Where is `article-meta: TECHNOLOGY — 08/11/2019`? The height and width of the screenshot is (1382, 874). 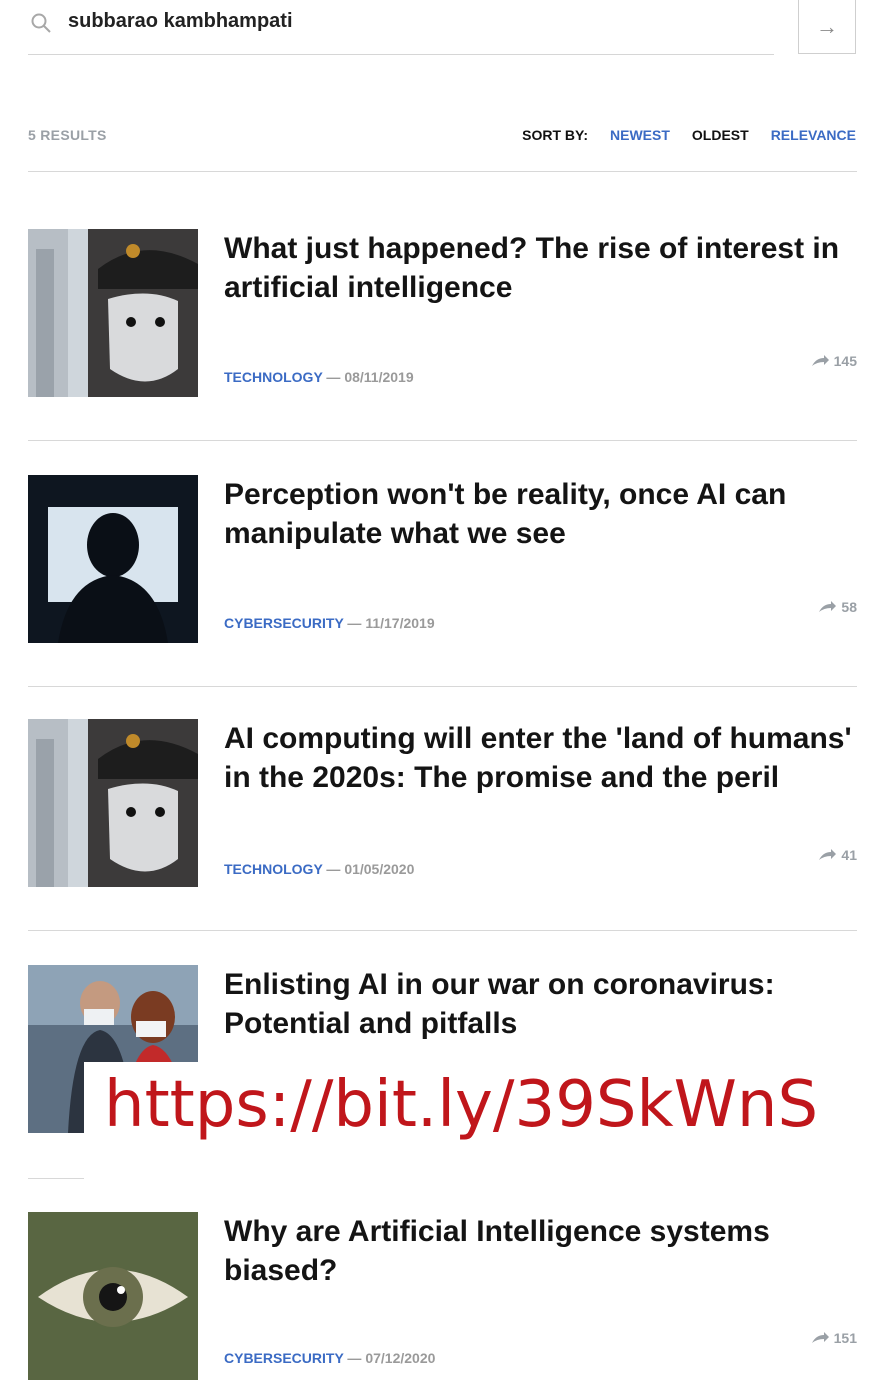
article-meta: TECHNOLOGY — 08/11/2019 is located at coordinates (319, 377).